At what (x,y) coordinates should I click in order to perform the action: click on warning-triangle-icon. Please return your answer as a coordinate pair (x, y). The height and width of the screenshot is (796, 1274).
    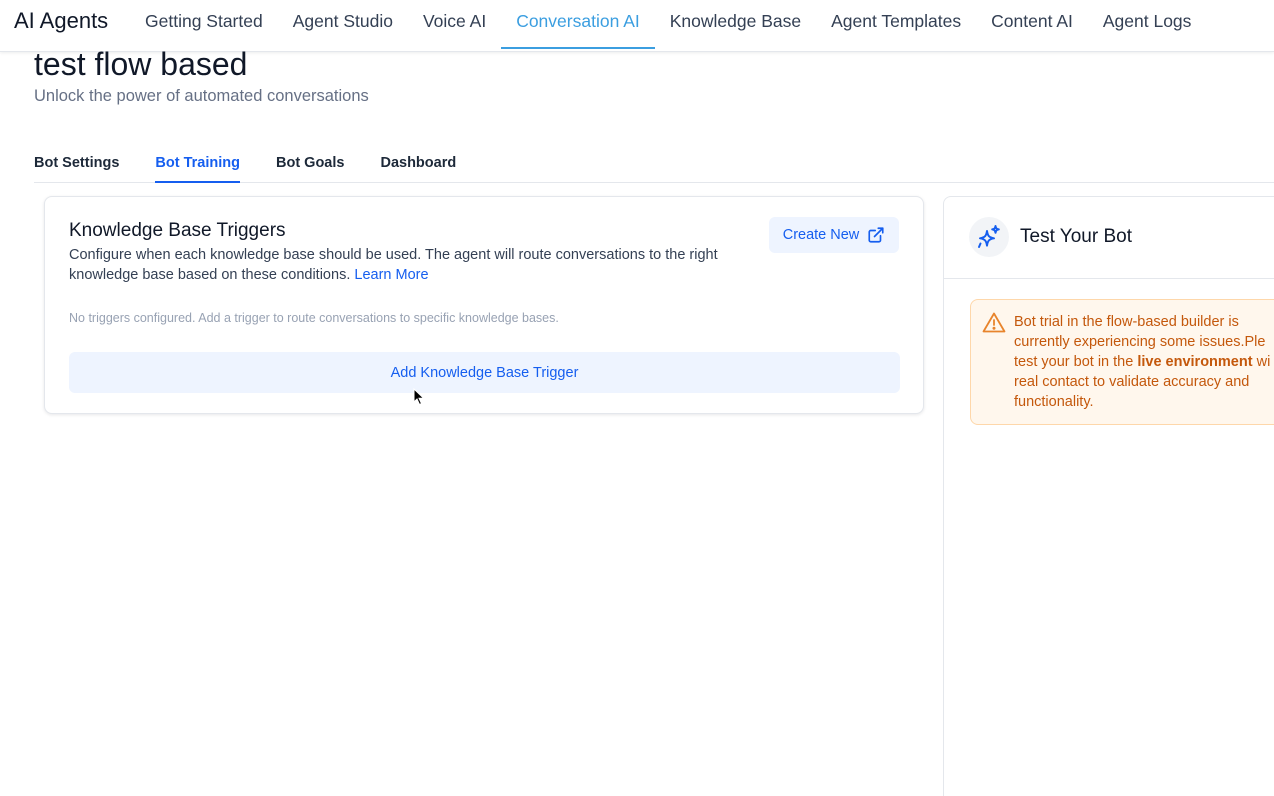
    Looking at the image, I should click on (994, 322).